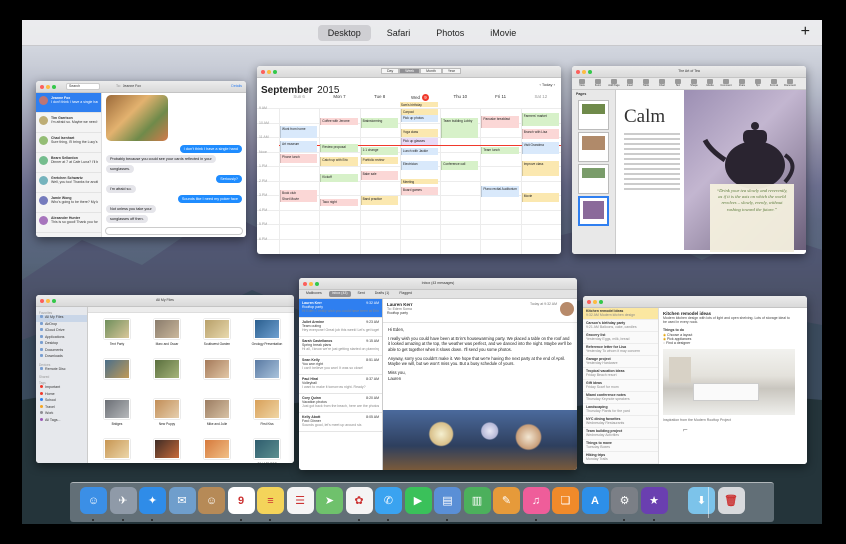 The height and width of the screenshot is (544, 846). What do you see at coordinates (726, 83) in the screenshot?
I see `toolbar-comment-button: Comment` at bounding box center [726, 83].